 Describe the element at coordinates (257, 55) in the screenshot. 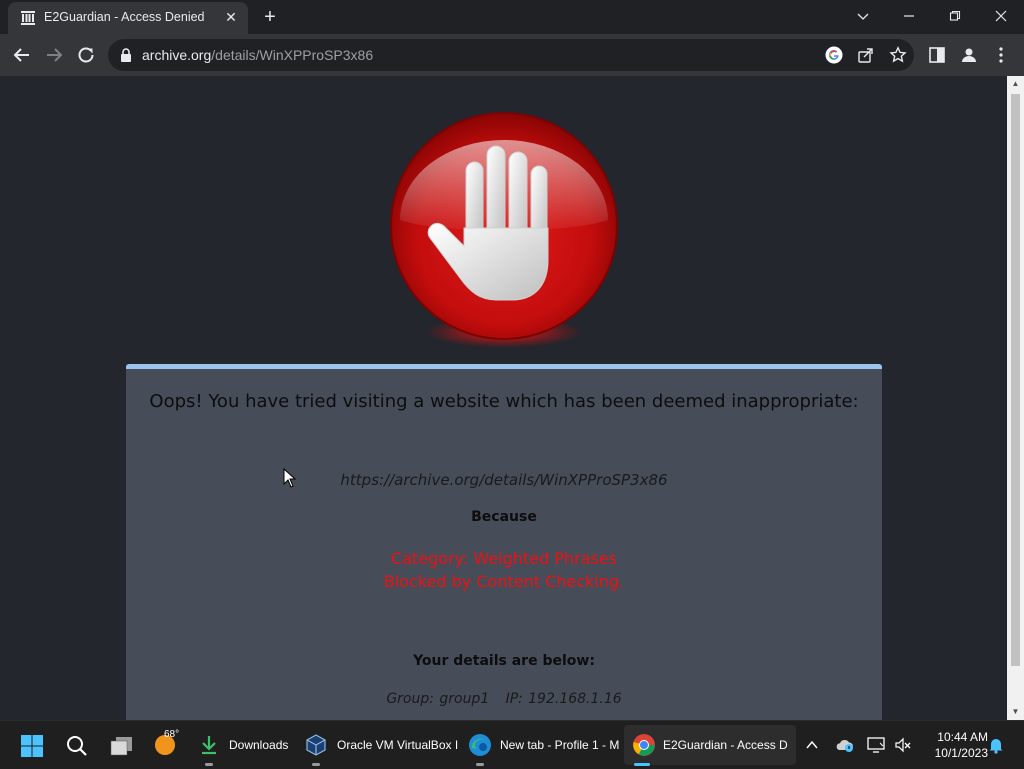

I see `url-text: archive.org/details/WinXPProSP3x86` at that location.